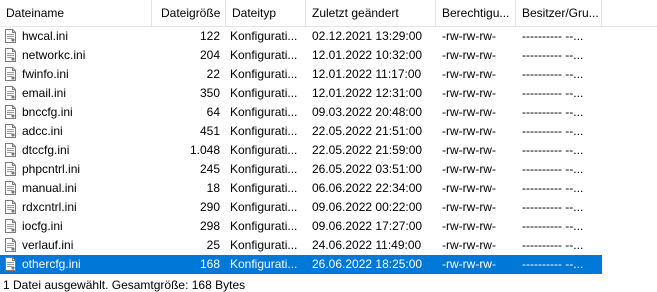 This screenshot has width=657, height=292. What do you see at coordinates (51, 169) in the screenshot?
I see `file-name: phpcntrl.ini` at bounding box center [51, 169].